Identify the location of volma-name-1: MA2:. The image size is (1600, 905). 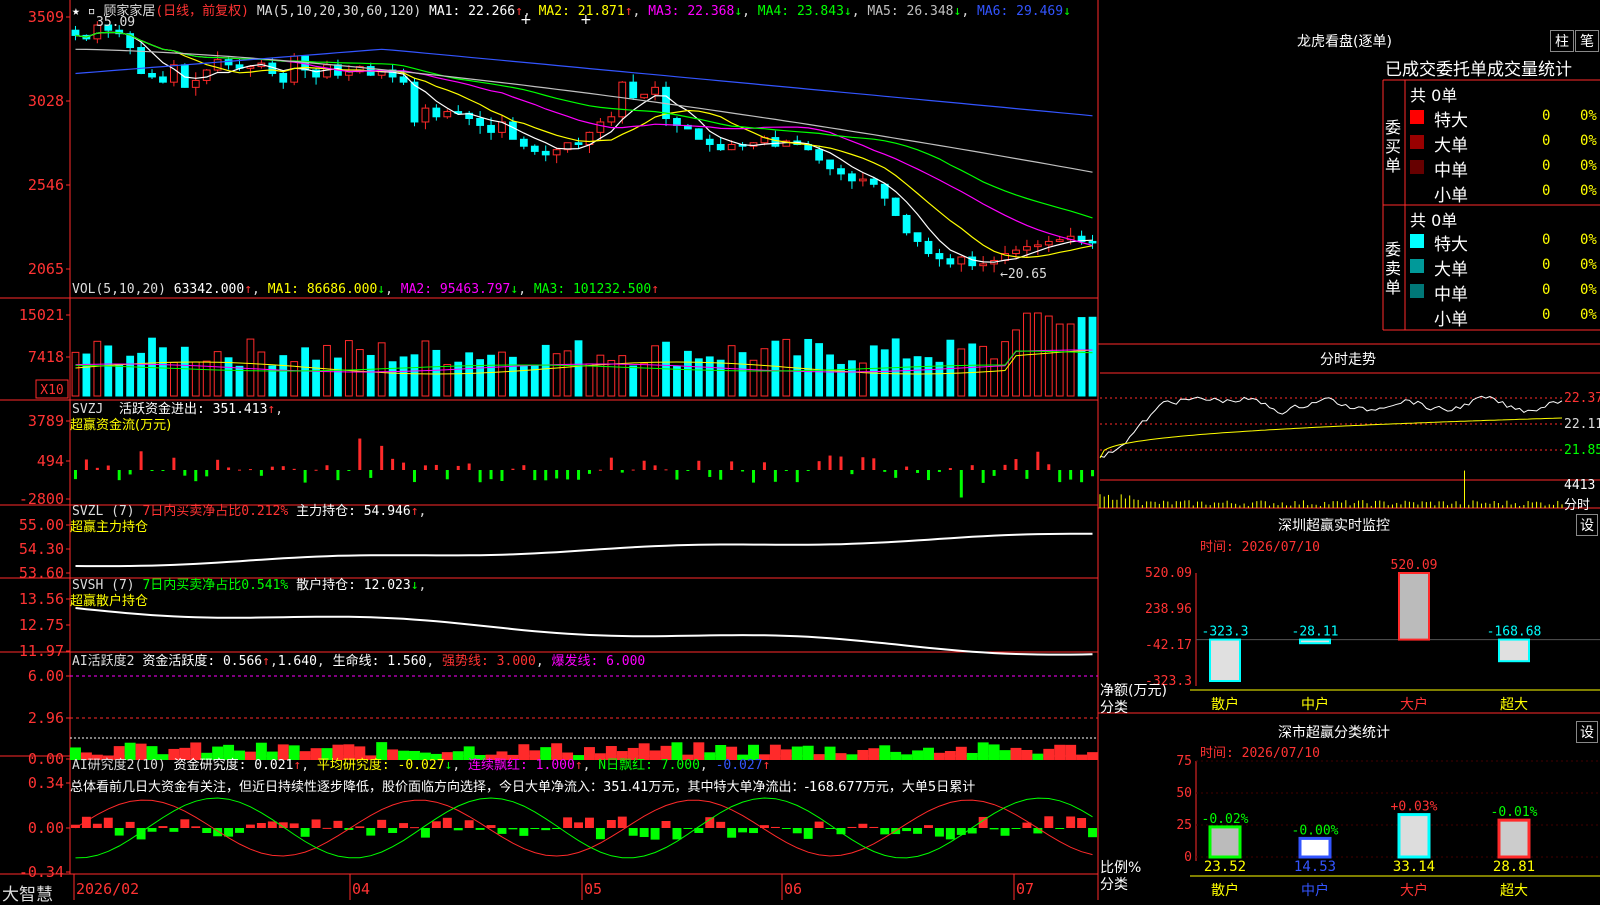
(420, 289).